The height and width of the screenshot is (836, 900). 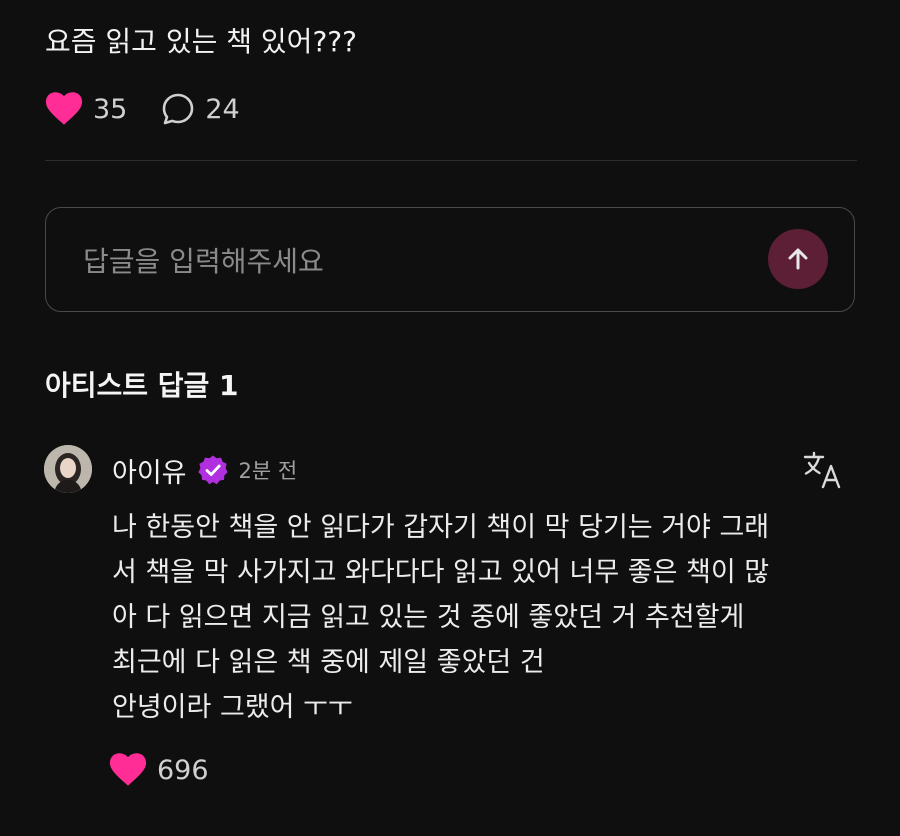 What do you see at coordinates (328, 662) in the screenshot?
I see `comment-text-line: 최근에 다 읽은 책 중에 제일 좋았던 건` at bounding box center [328, 662].